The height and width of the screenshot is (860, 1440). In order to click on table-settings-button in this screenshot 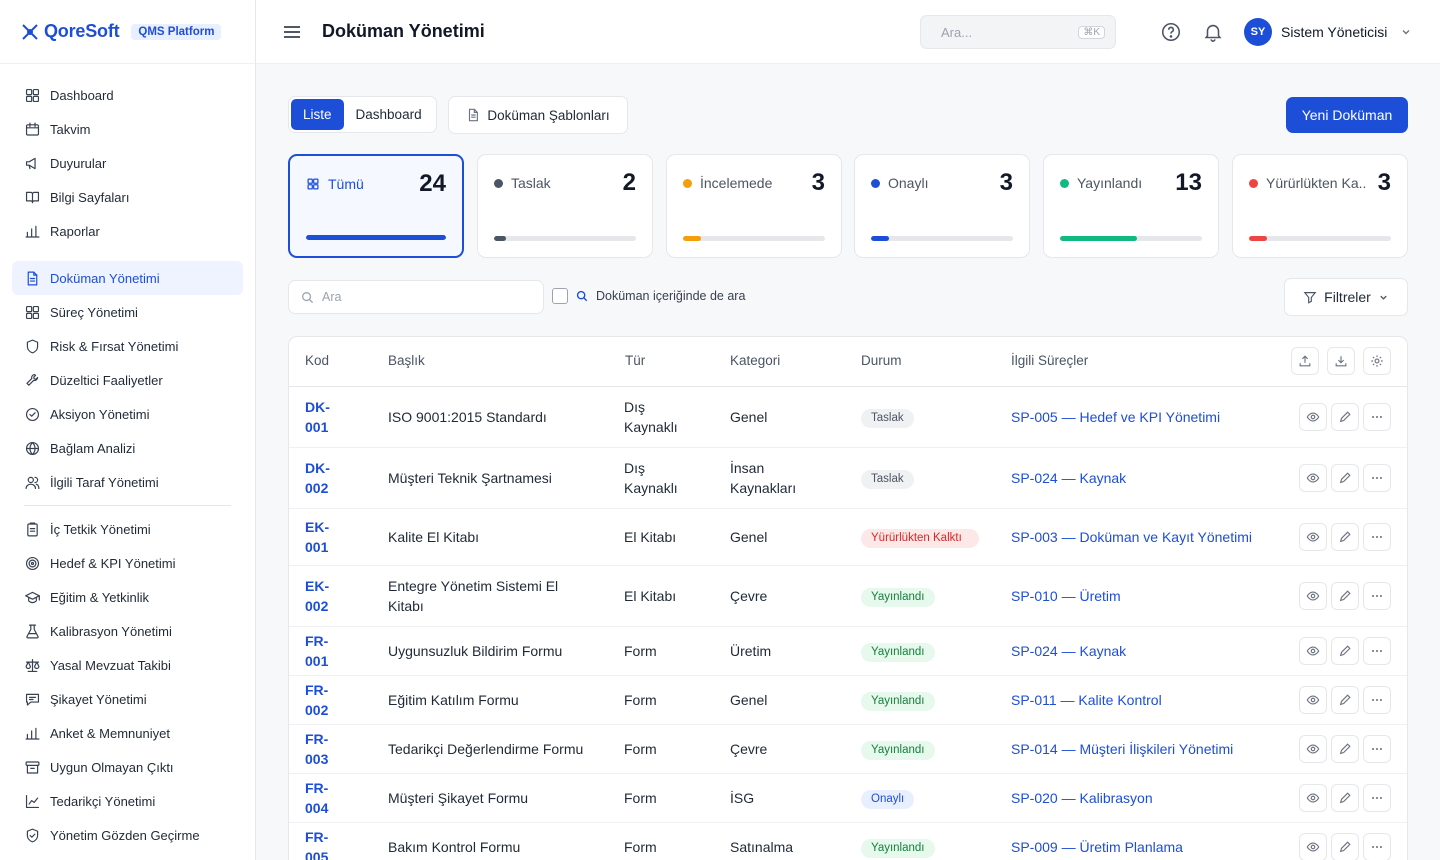, I will do `click(1377, 361)`.